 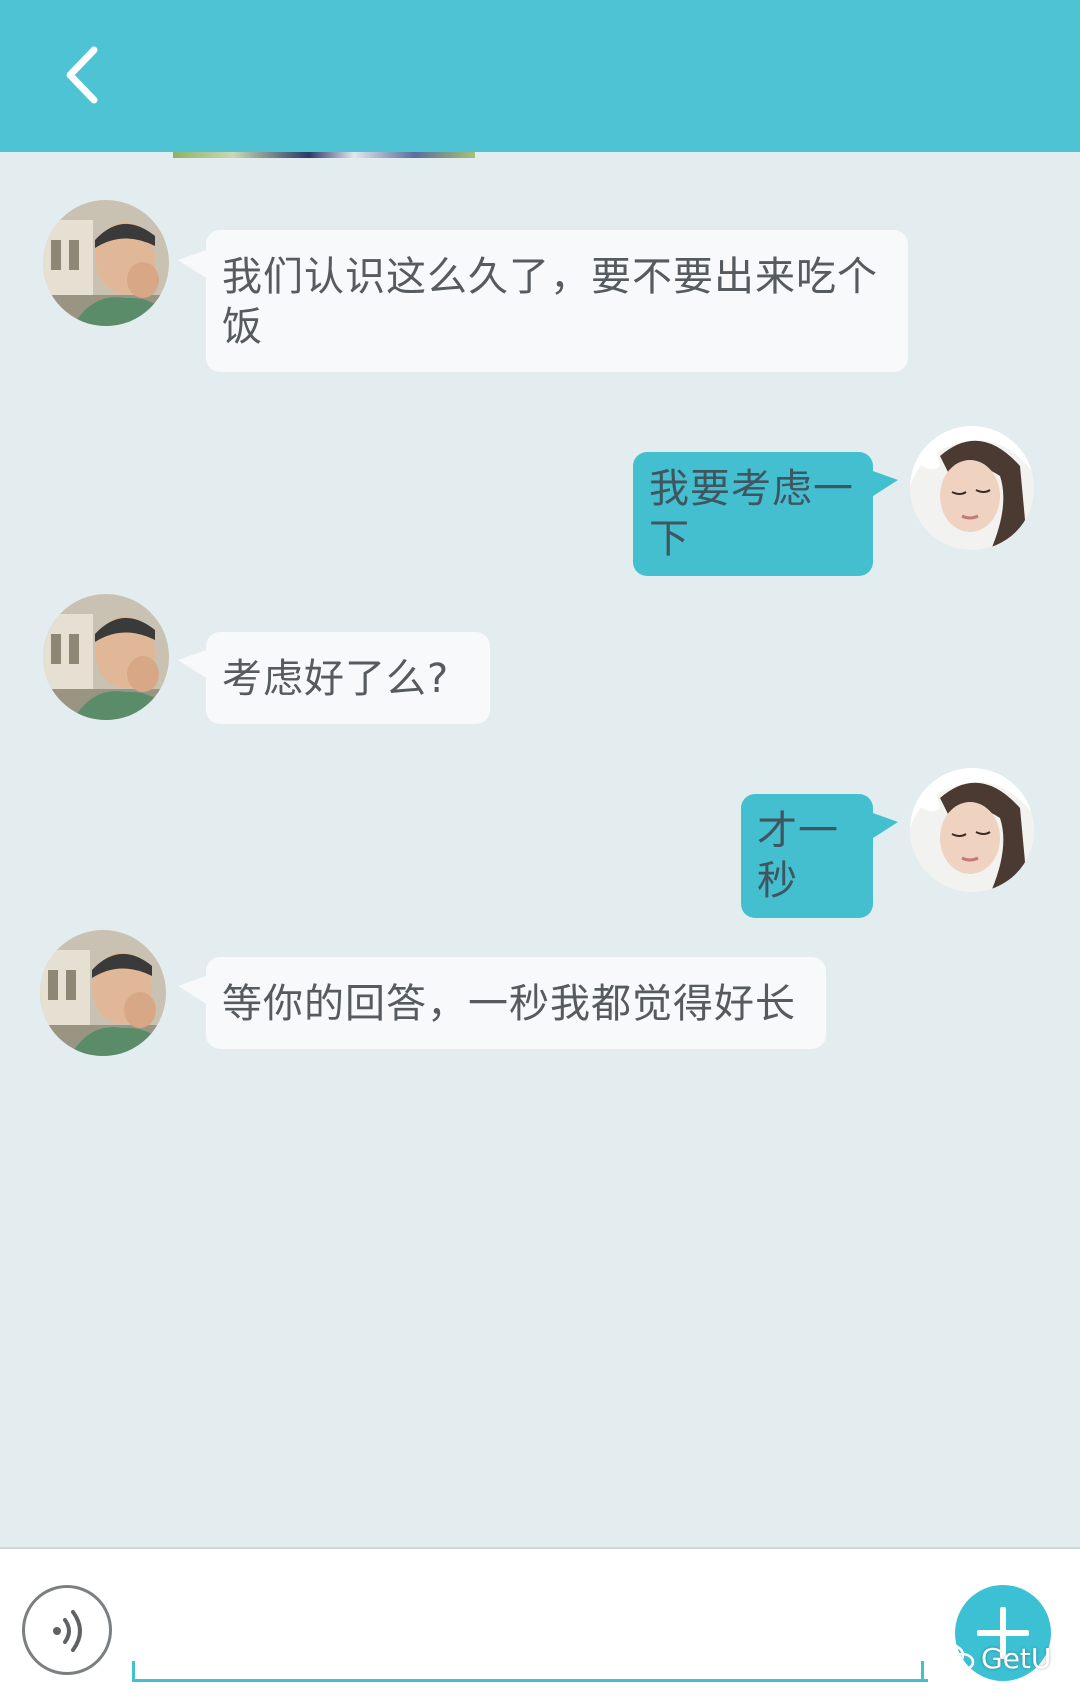 What do you see at coordinates (1016, 1658) in the screenshot?
I see `watermark-text: GetU` at bounding box center [1016, 1658].